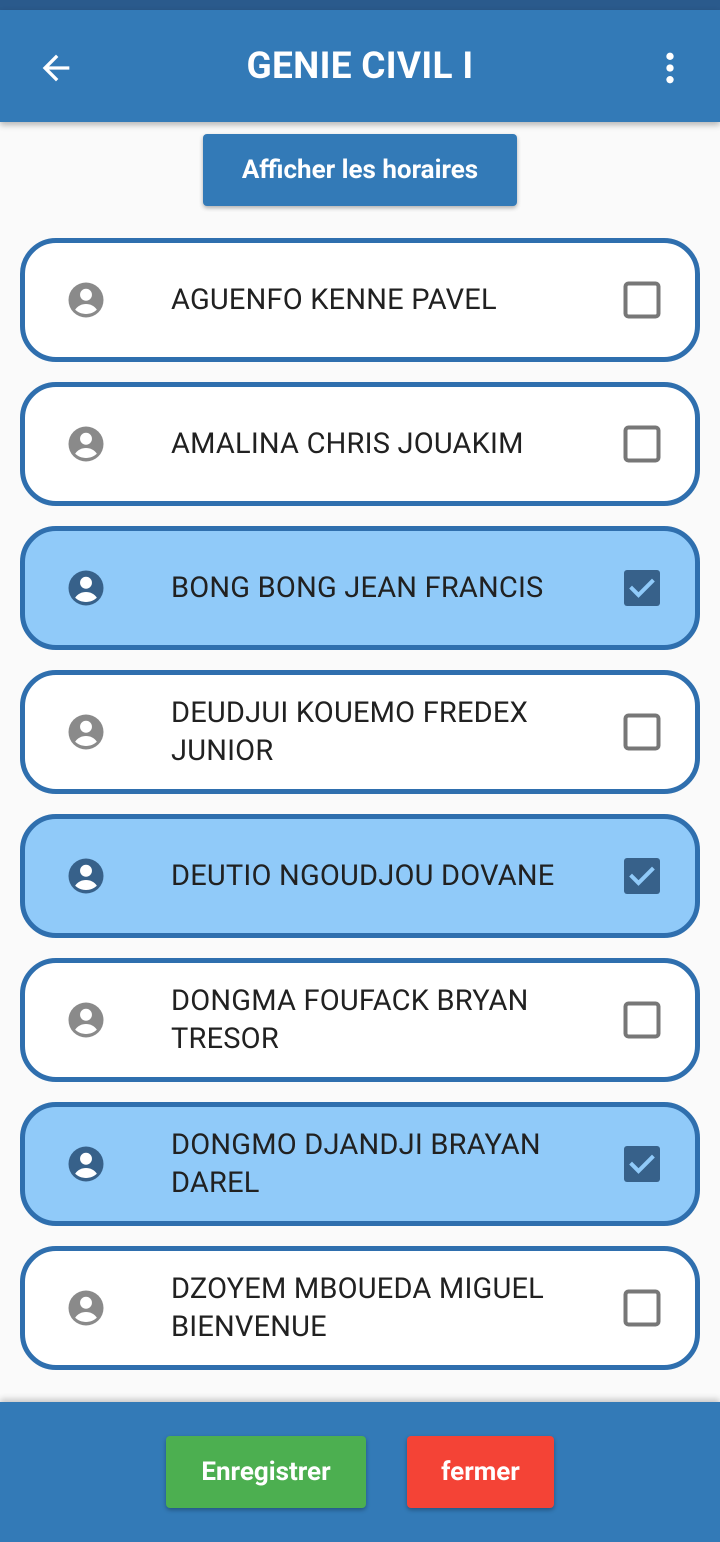 This screenshot has height=1542, width=720. I want to click on student-name: DEUDJUI KOUEMO FREDEX JUNIOR, so click(349, 732).